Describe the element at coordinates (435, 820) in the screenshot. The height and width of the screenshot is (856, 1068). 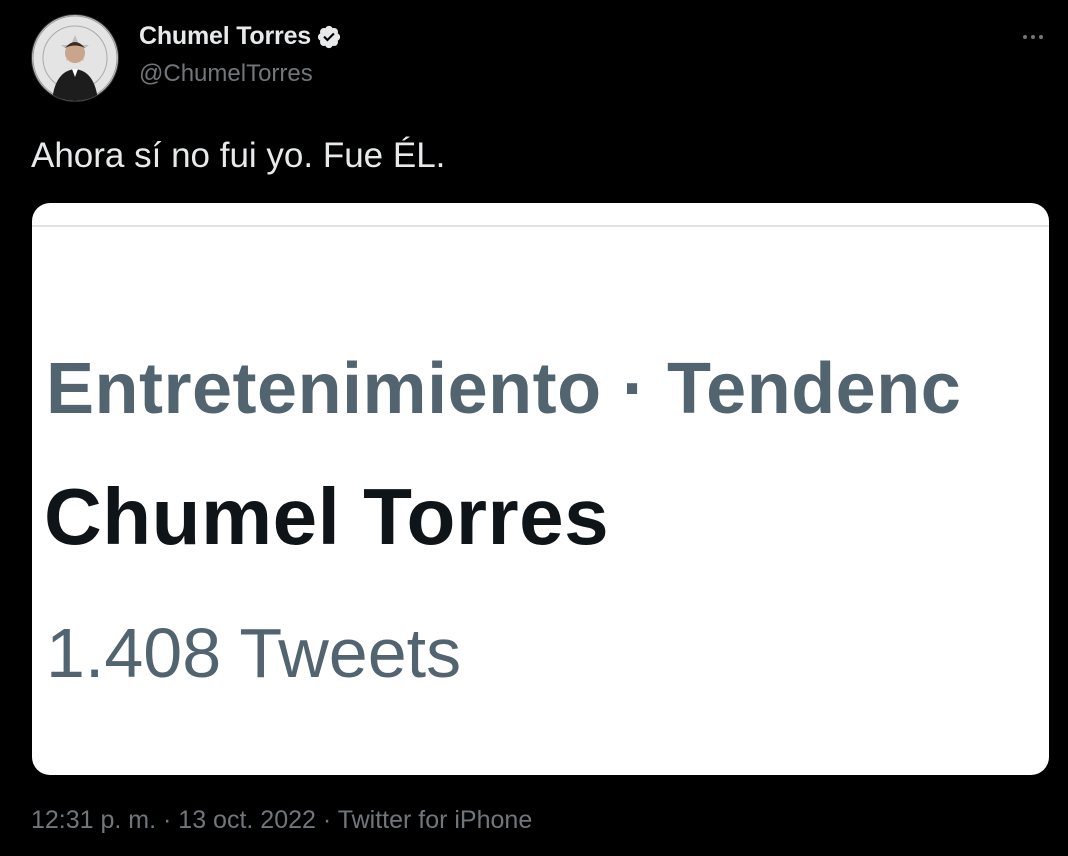
I see `tweet-source: Twitter for iPhone` at that location.